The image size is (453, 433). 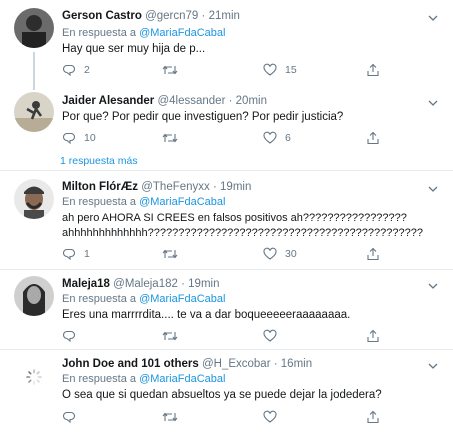 What do you see at coordinates (222, 70) in the screenshot?
I see `tweet-actions: 2 15` at bounding box center [222, 70].